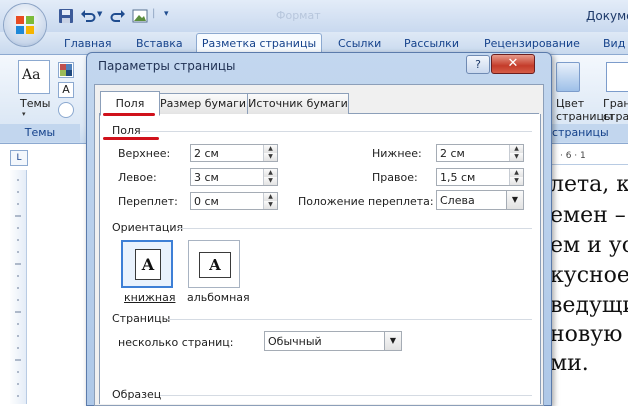  I want to click on top-margin-label: Верхнее:, so click(144, 153).